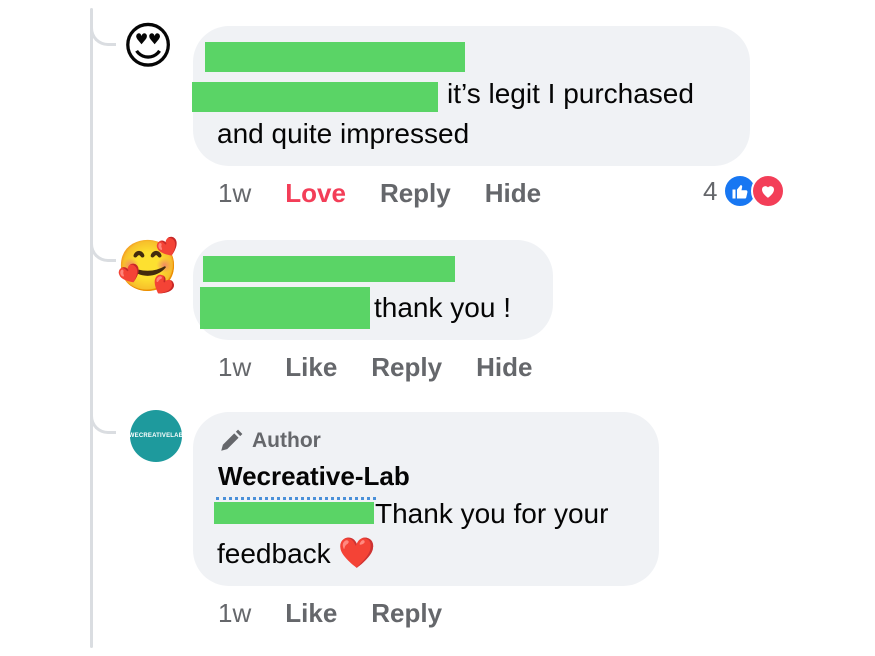  Describe the element at coordinates (315, 193) in the screenshot. I see `love-reaction-button: Love` at that location.